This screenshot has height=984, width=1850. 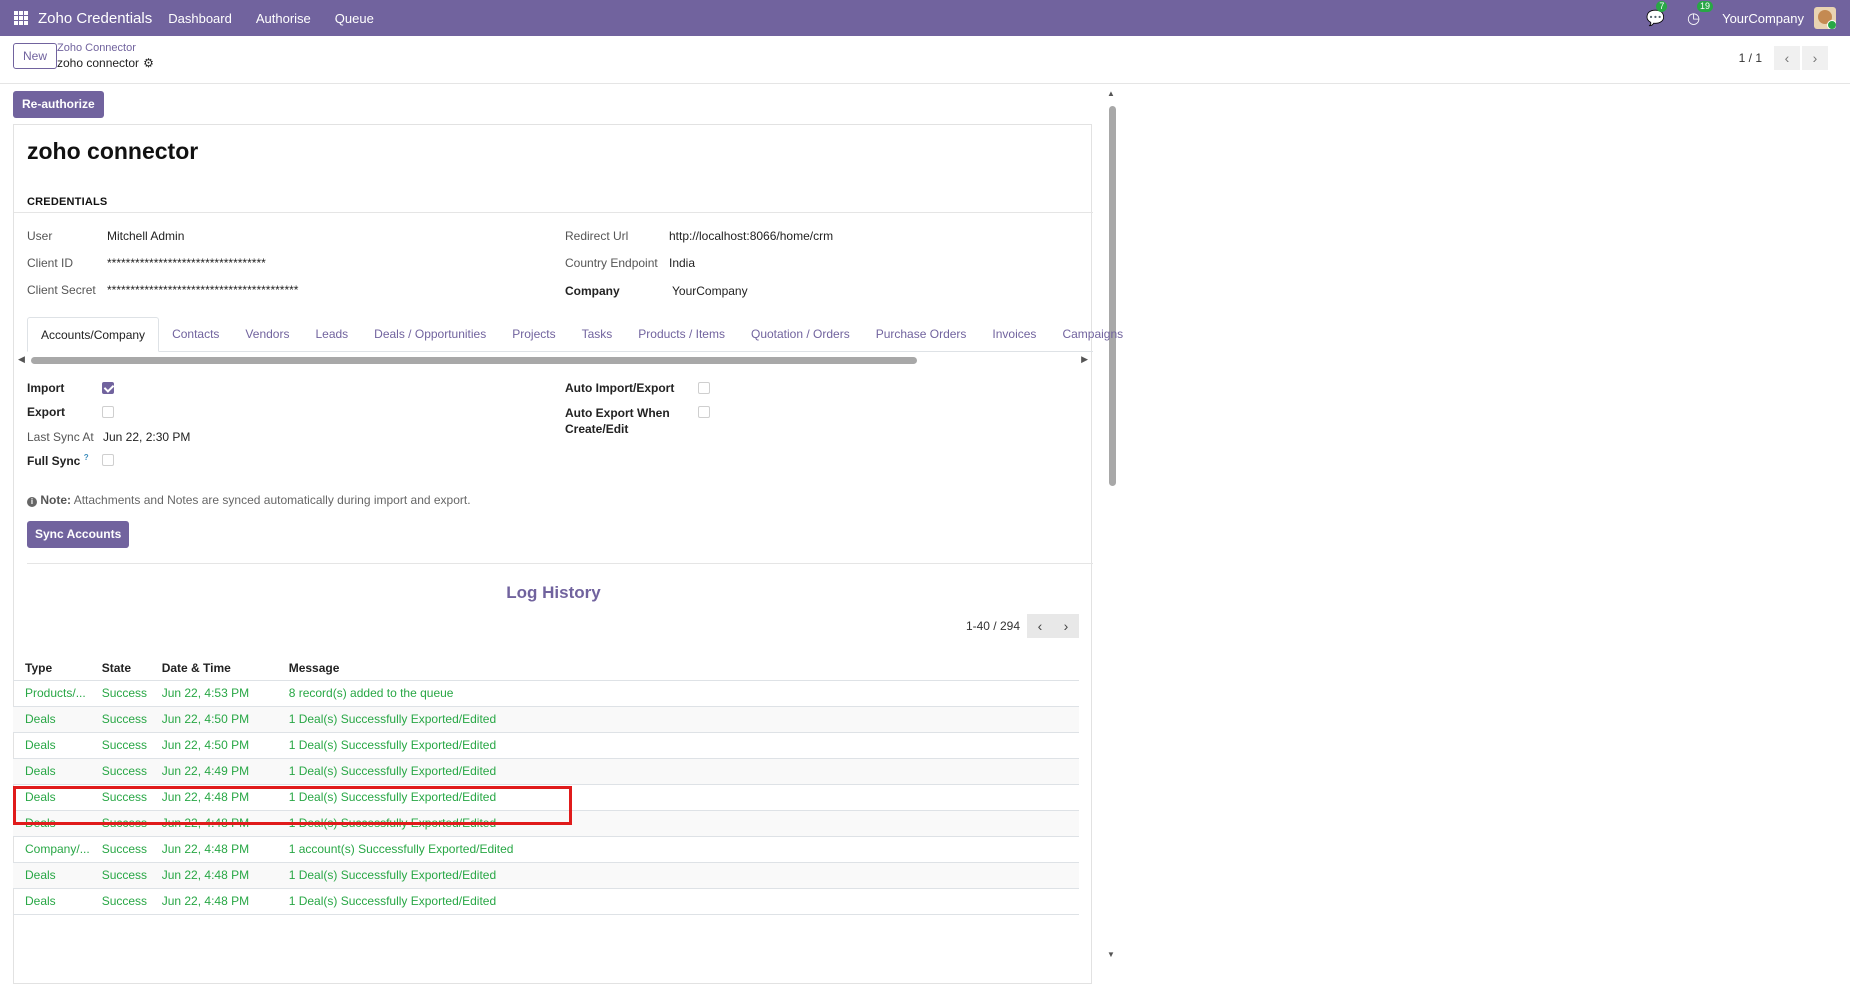 What do you see at coordinates (35, 56) in the screenshot?
I see `new-button: New` at bounding box center [35, 56].